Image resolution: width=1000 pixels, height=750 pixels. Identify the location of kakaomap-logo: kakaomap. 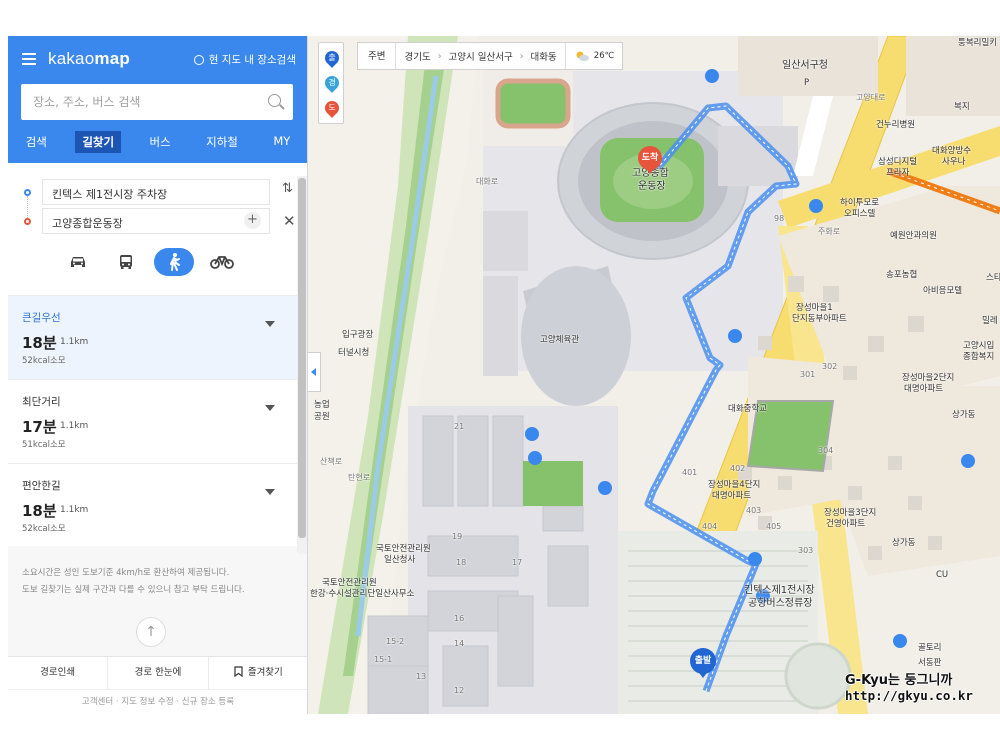
(89, 59).